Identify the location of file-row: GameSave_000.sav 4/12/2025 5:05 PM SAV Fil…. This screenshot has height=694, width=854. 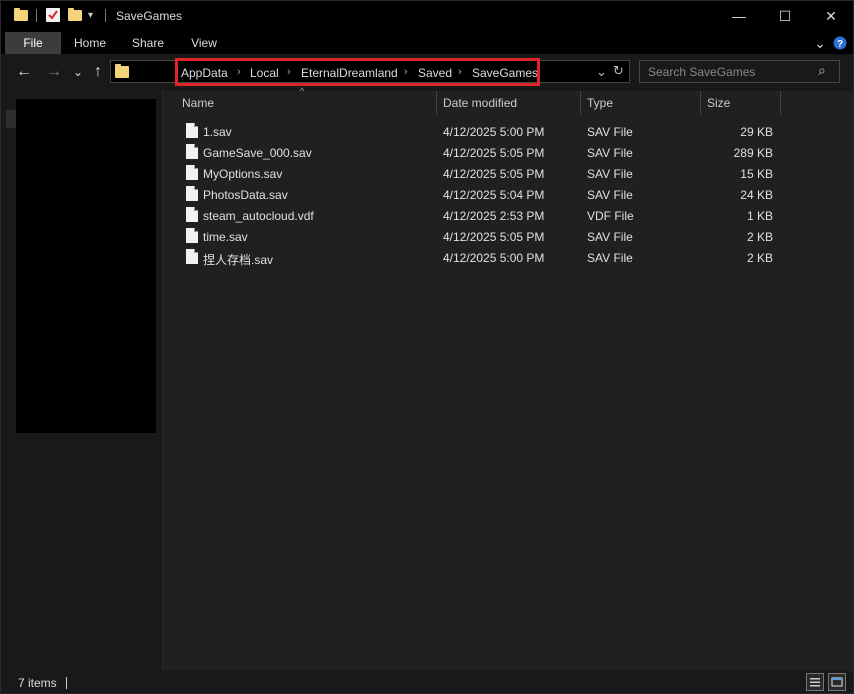
(488, 152).